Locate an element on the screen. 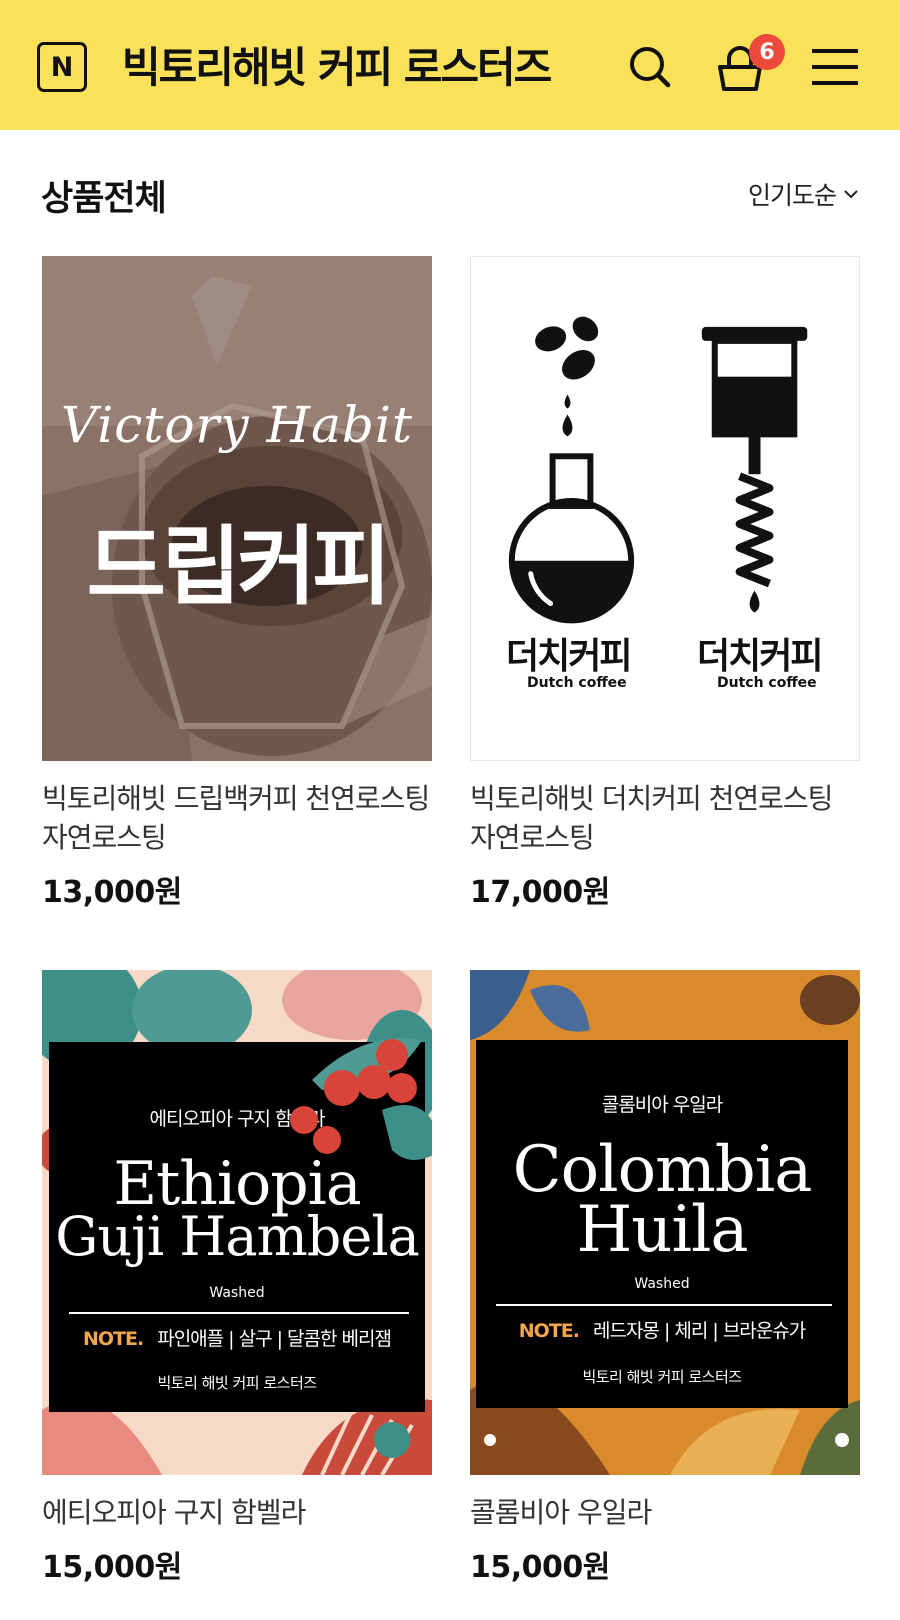 Image resolution: width=900 pixels, height=1620 pixels. dutch-sublabel-right: Dutch coffee is located at coordinates (767, 683).